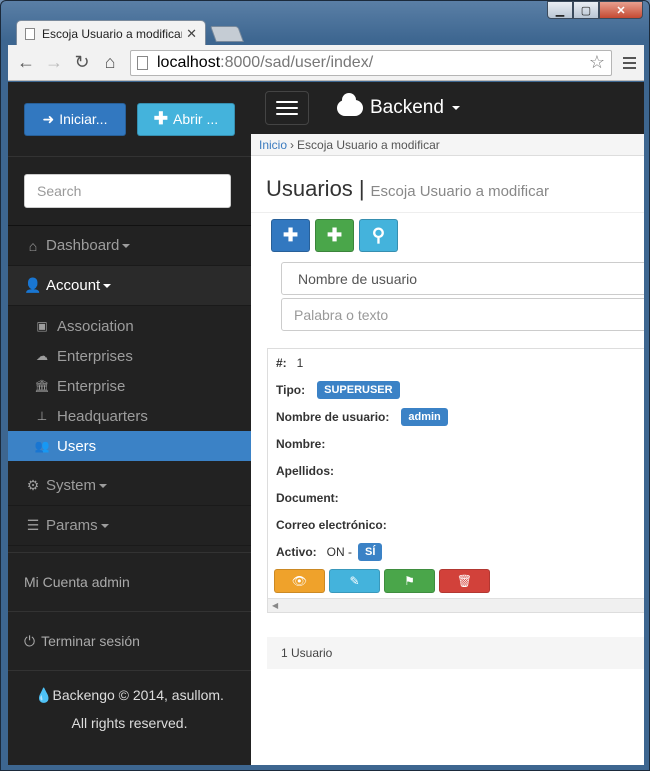 The image size is (650, 771). I want to click on add-new-button: ✚, so click(334, 235).